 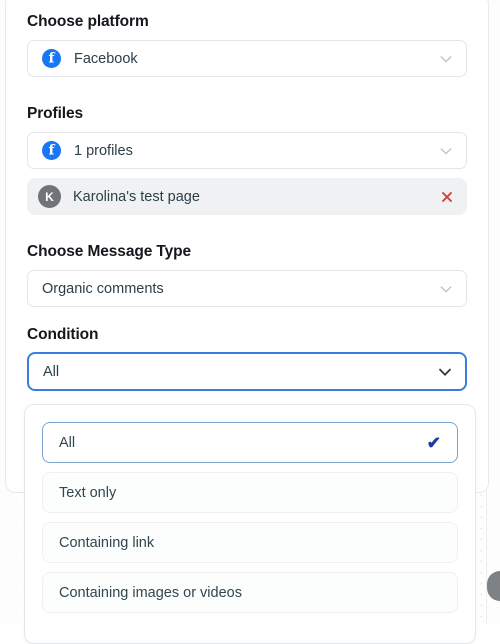 What do you see at coordinates (447, 197) in the screenshot?
I see `close-x-icon` at bounding box center [447, 197].